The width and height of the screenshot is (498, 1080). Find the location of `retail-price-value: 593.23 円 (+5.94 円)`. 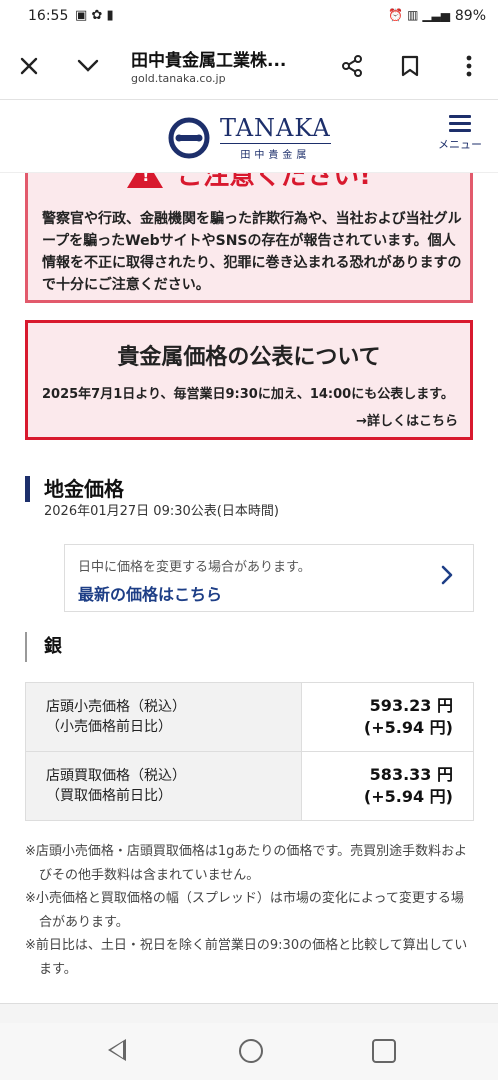

retail-price-value: 593.23 円 (+5.94 円) is located at coordinates (387, 717).